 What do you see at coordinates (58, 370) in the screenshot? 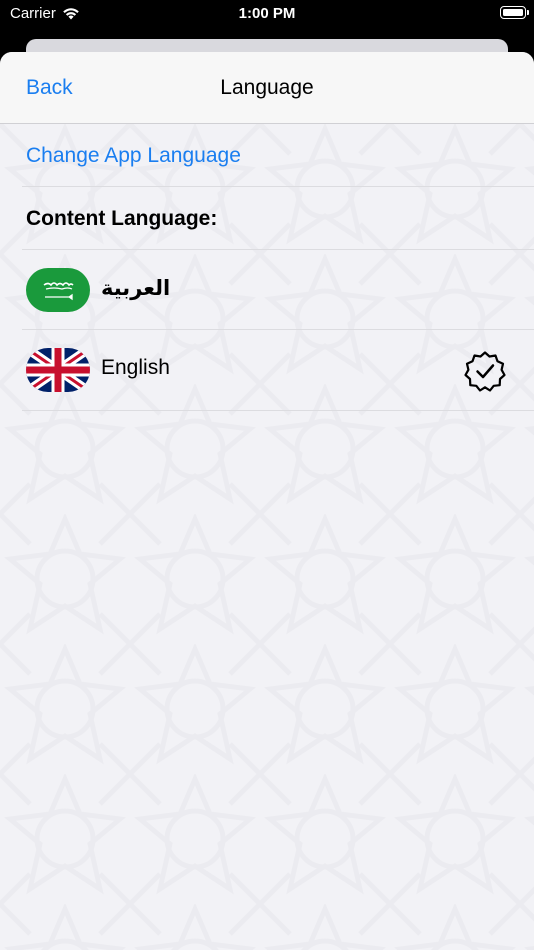
I see `united-kingdom-flag-icon` at bounding box center [58, 370].